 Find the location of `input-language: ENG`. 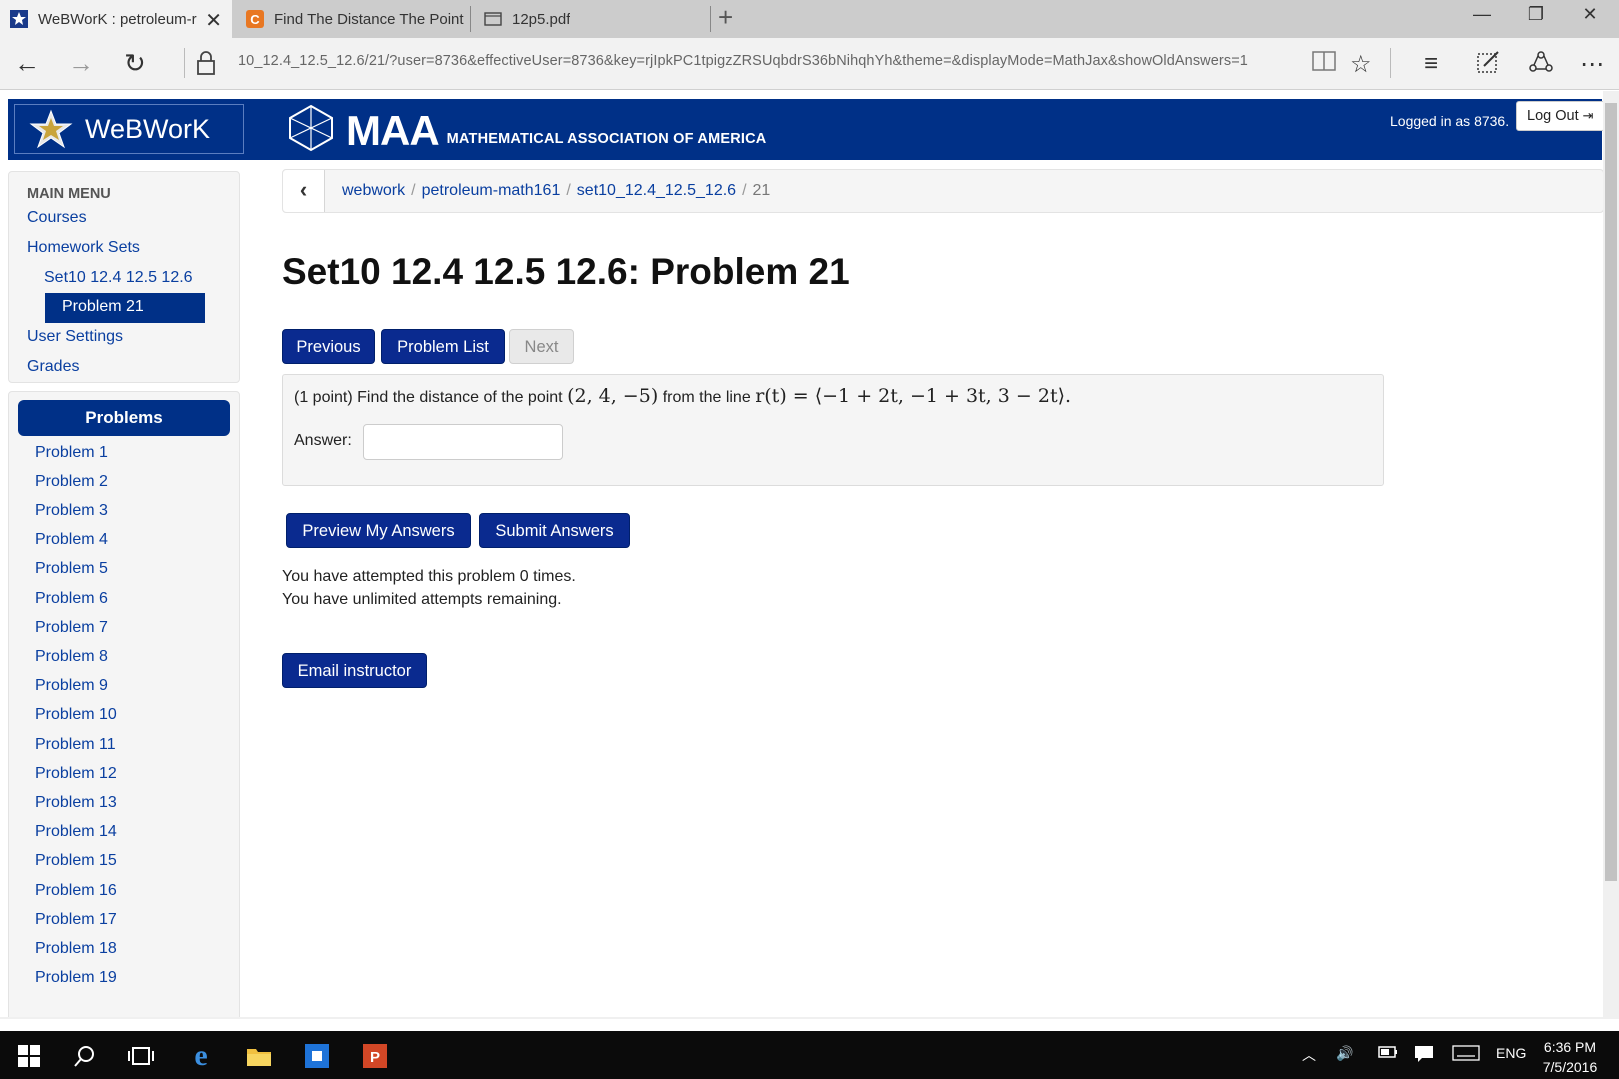

input-language: ENG is located at coordinates (1511, 1053).